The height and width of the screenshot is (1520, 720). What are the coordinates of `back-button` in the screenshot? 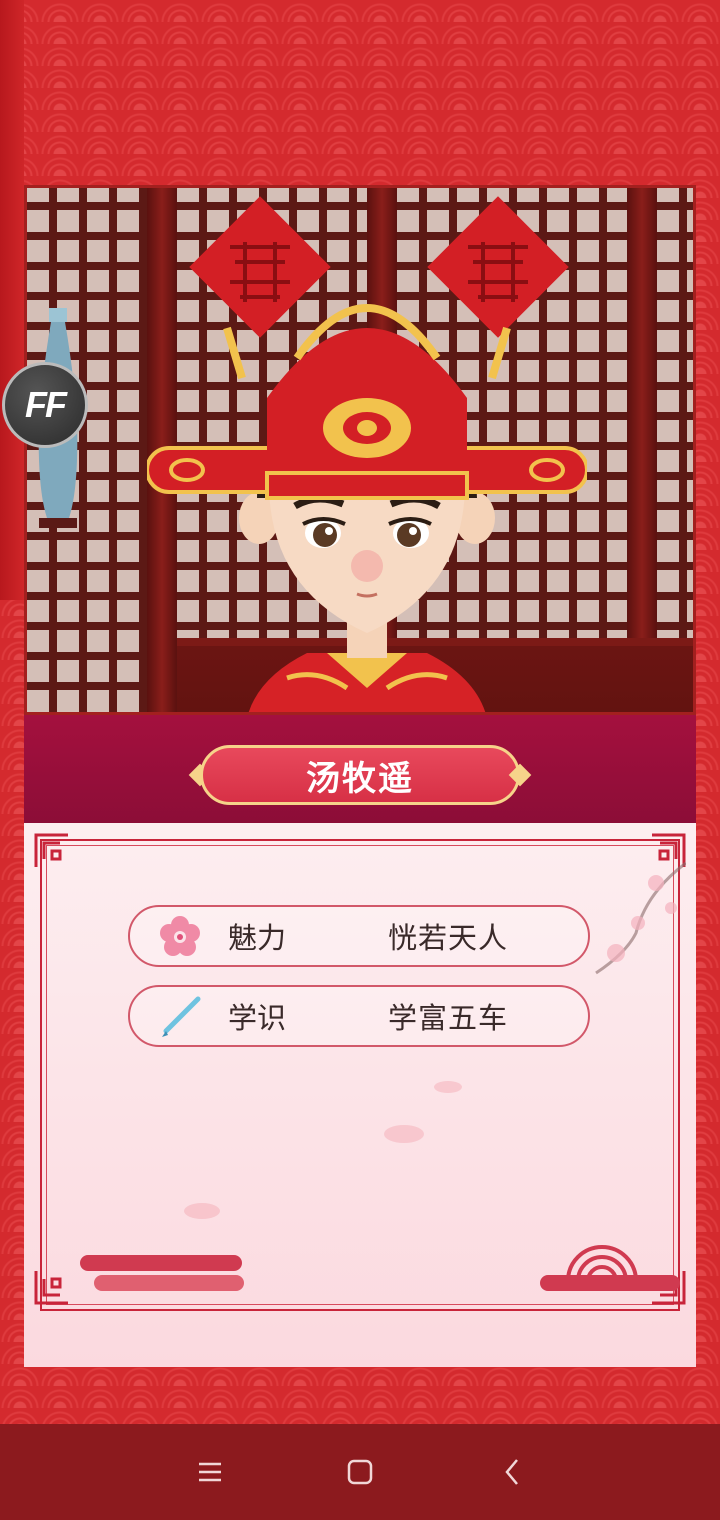 It's located at (512, 1472).